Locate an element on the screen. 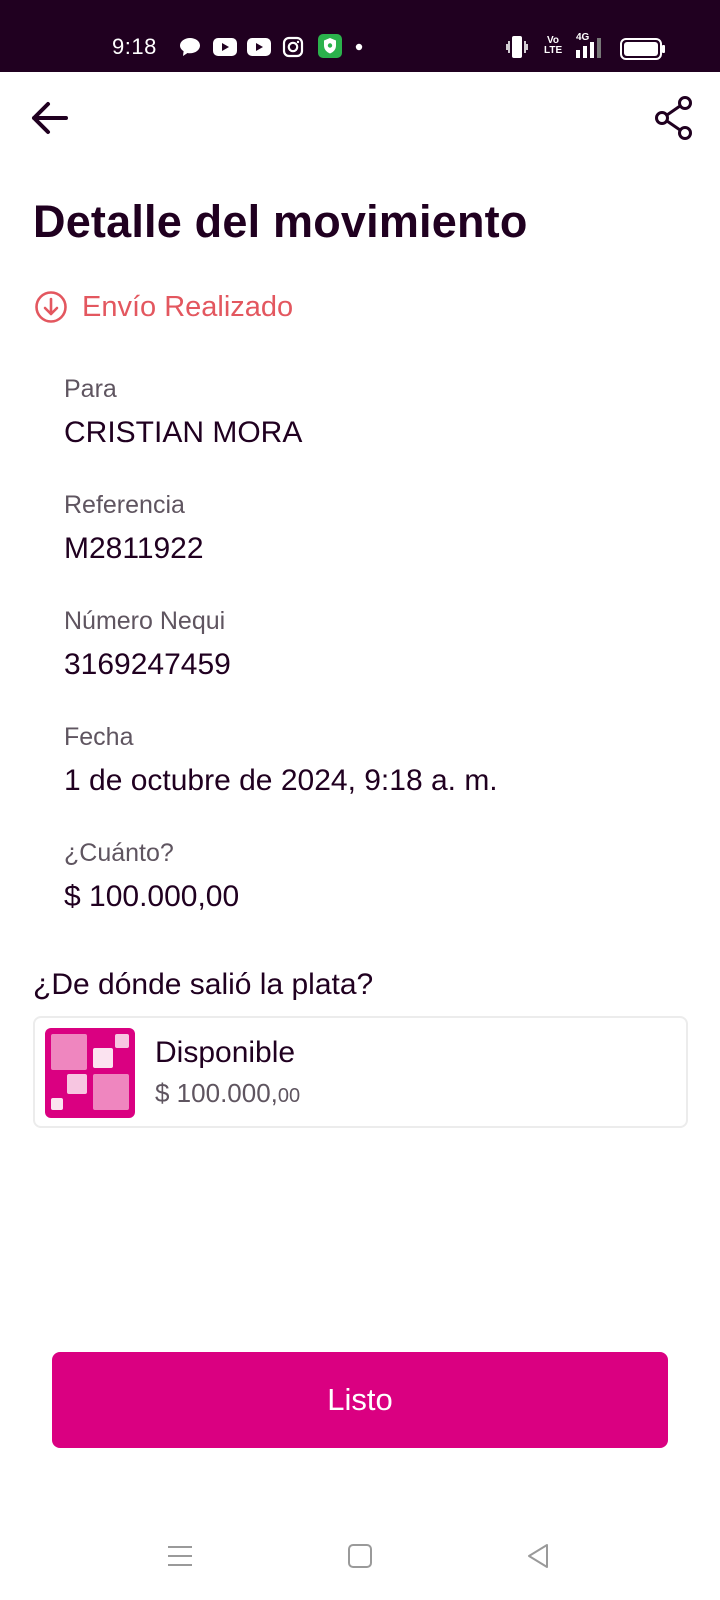 This screenshot has width=720, height=1600. arrow-down-circle-icon is located at coordinates (51, 307).